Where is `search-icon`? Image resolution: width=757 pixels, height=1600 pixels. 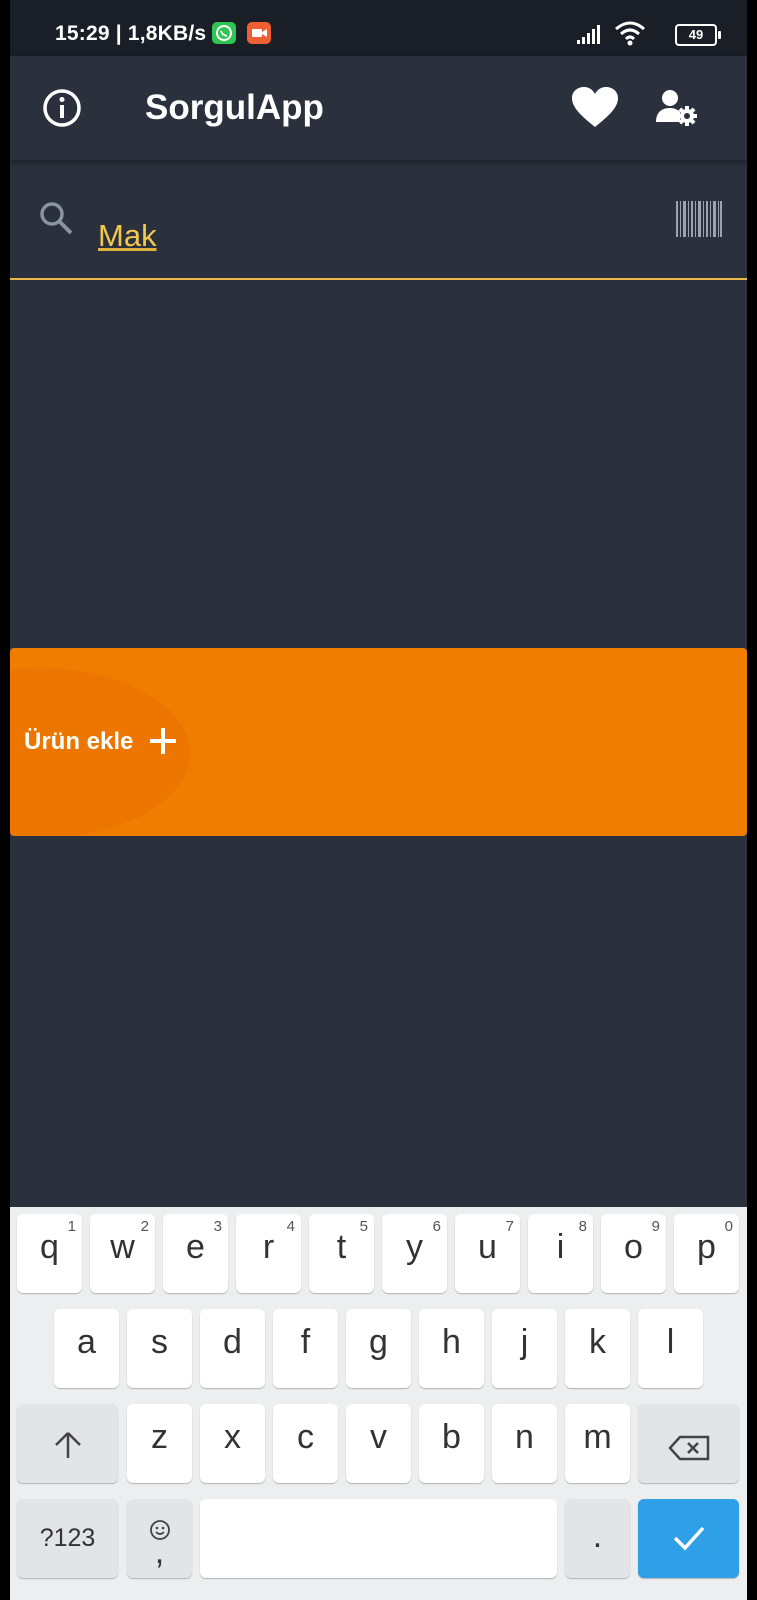 search-icon is located at coordinates (56, 218).